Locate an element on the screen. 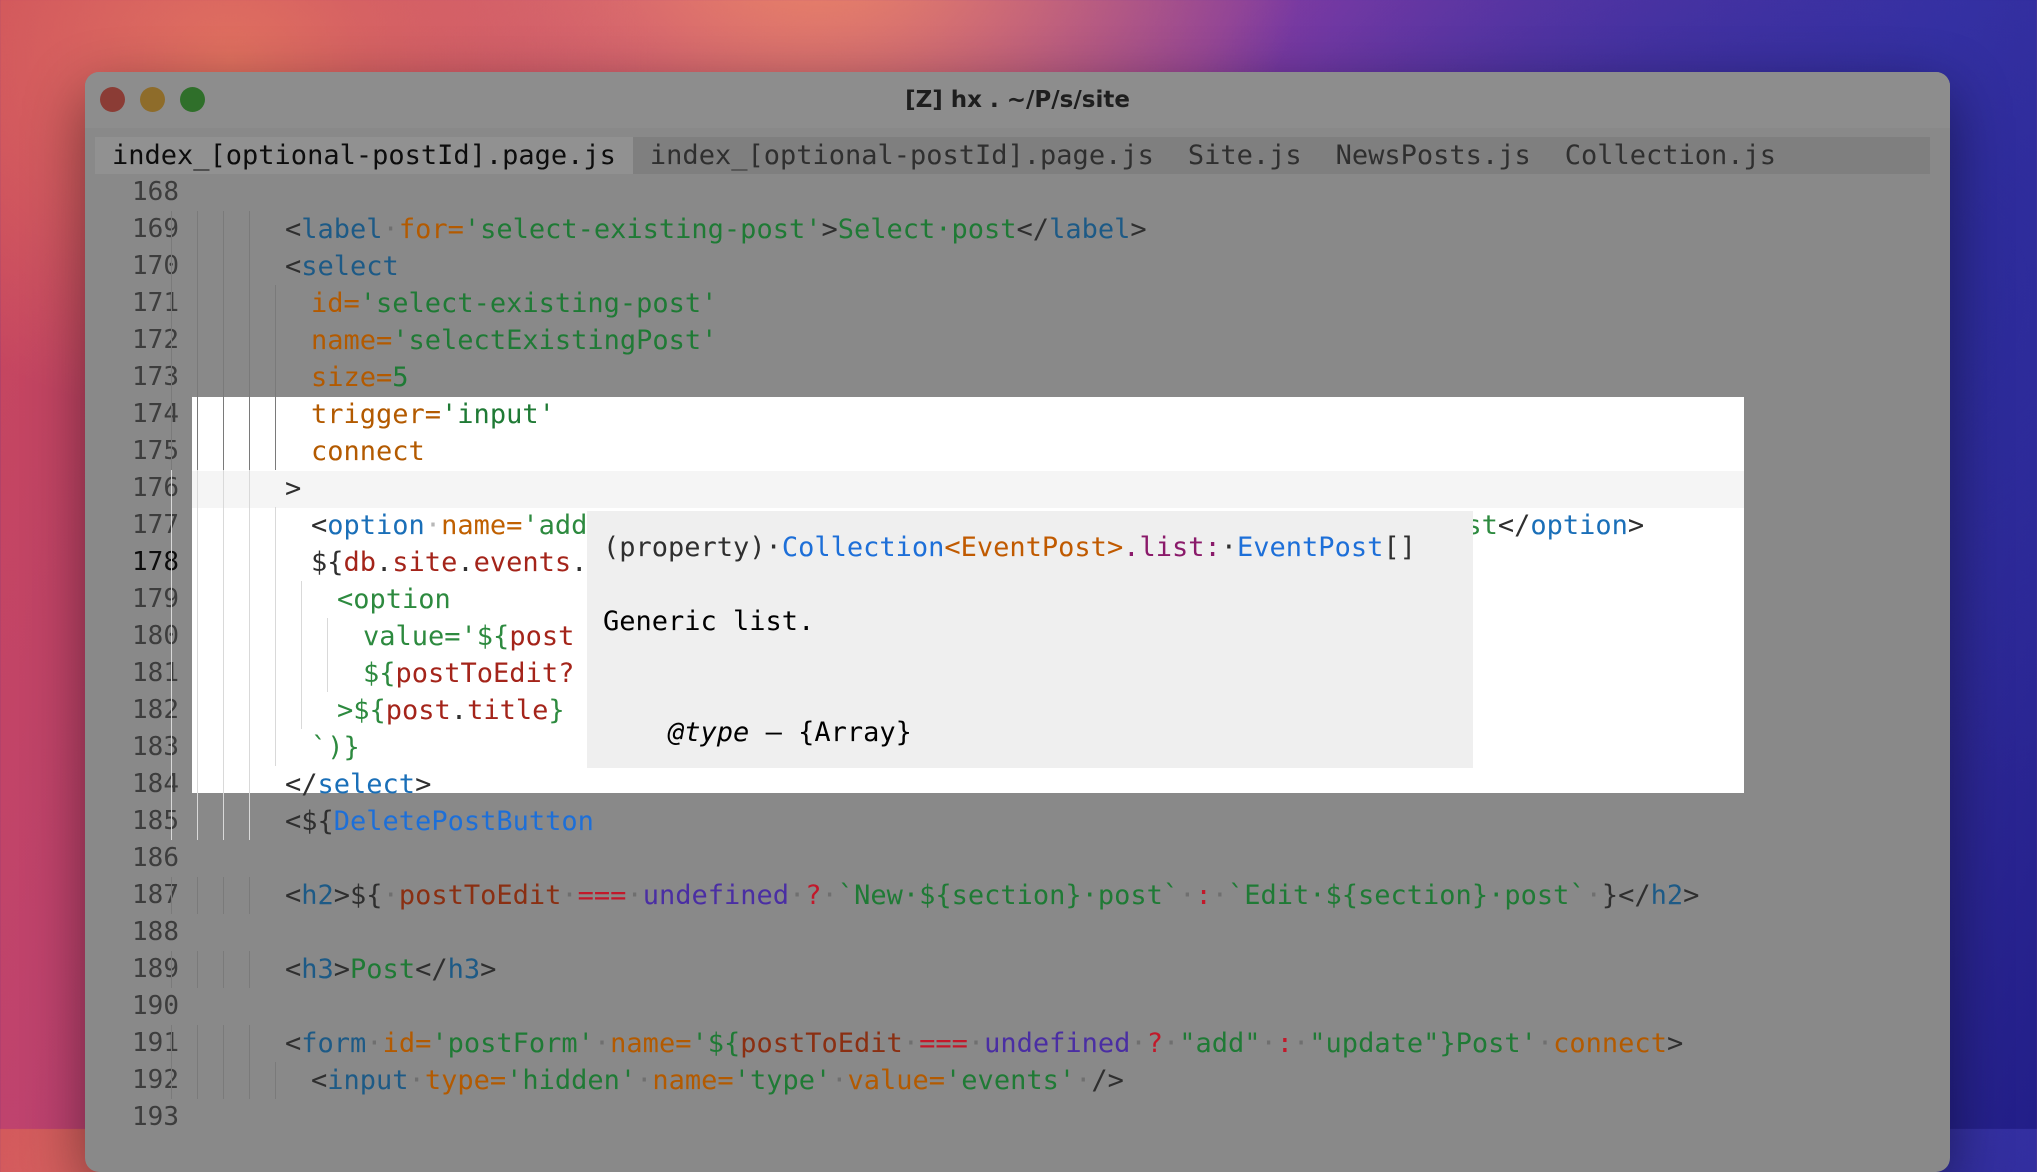 Image resolution: width=2037 pixels, height=1172 pixels. buffer-tab-2: index_[optional-postId].page.js is located at coordinates (902, 155).